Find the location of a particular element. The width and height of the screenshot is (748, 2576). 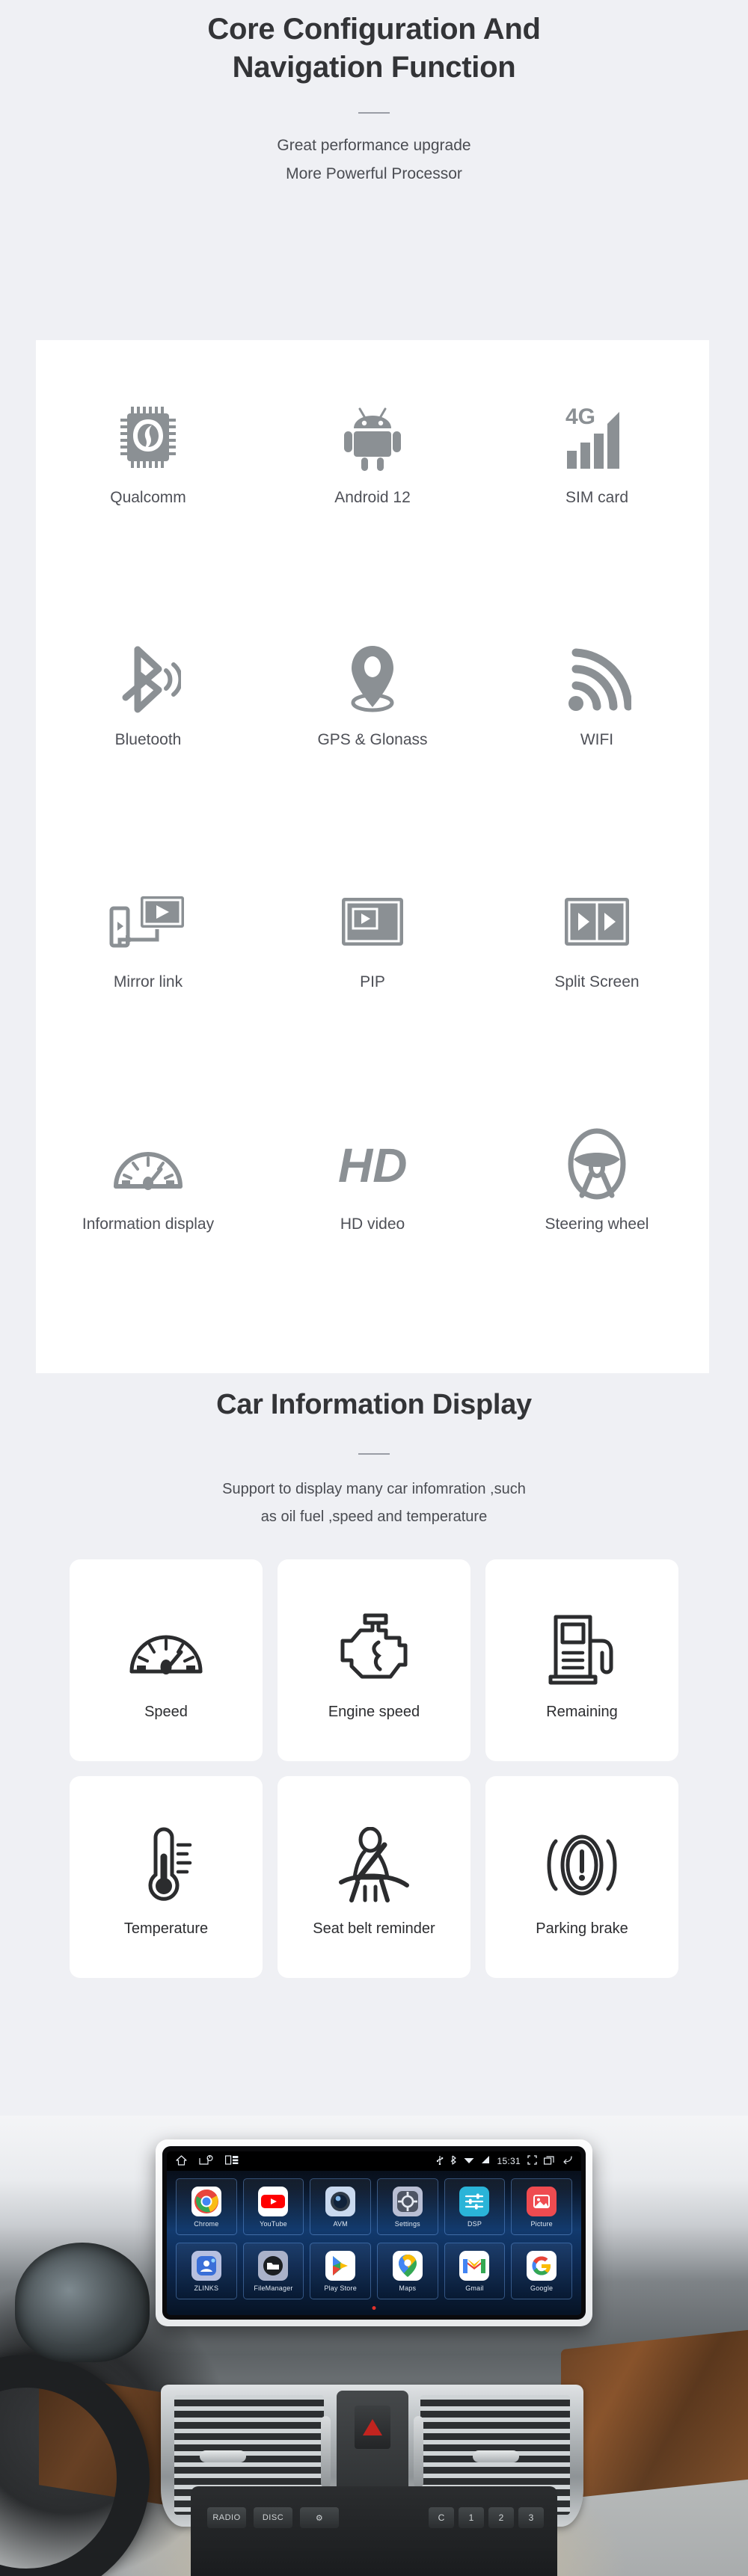

feature-label: Bluetooth is located at coordinates (148, 739).